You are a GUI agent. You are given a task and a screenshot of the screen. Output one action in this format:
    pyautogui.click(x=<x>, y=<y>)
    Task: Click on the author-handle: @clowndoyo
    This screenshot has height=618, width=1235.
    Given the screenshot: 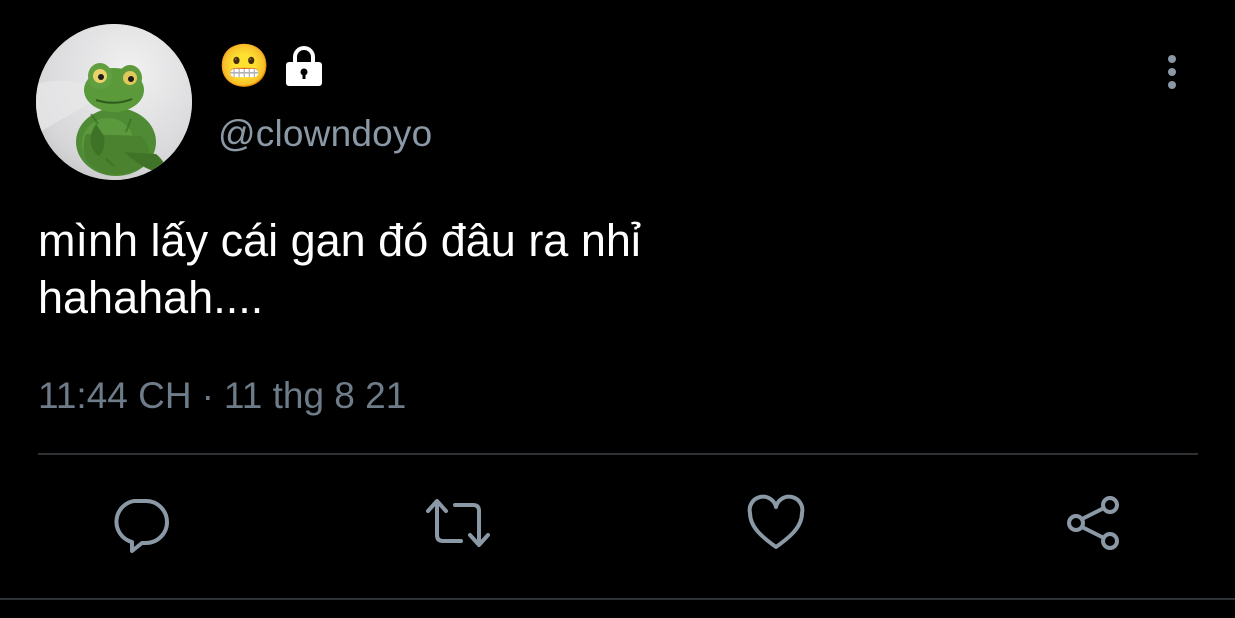 What is the action you would take?
    pyautogui.click(x=325, y=134)
    